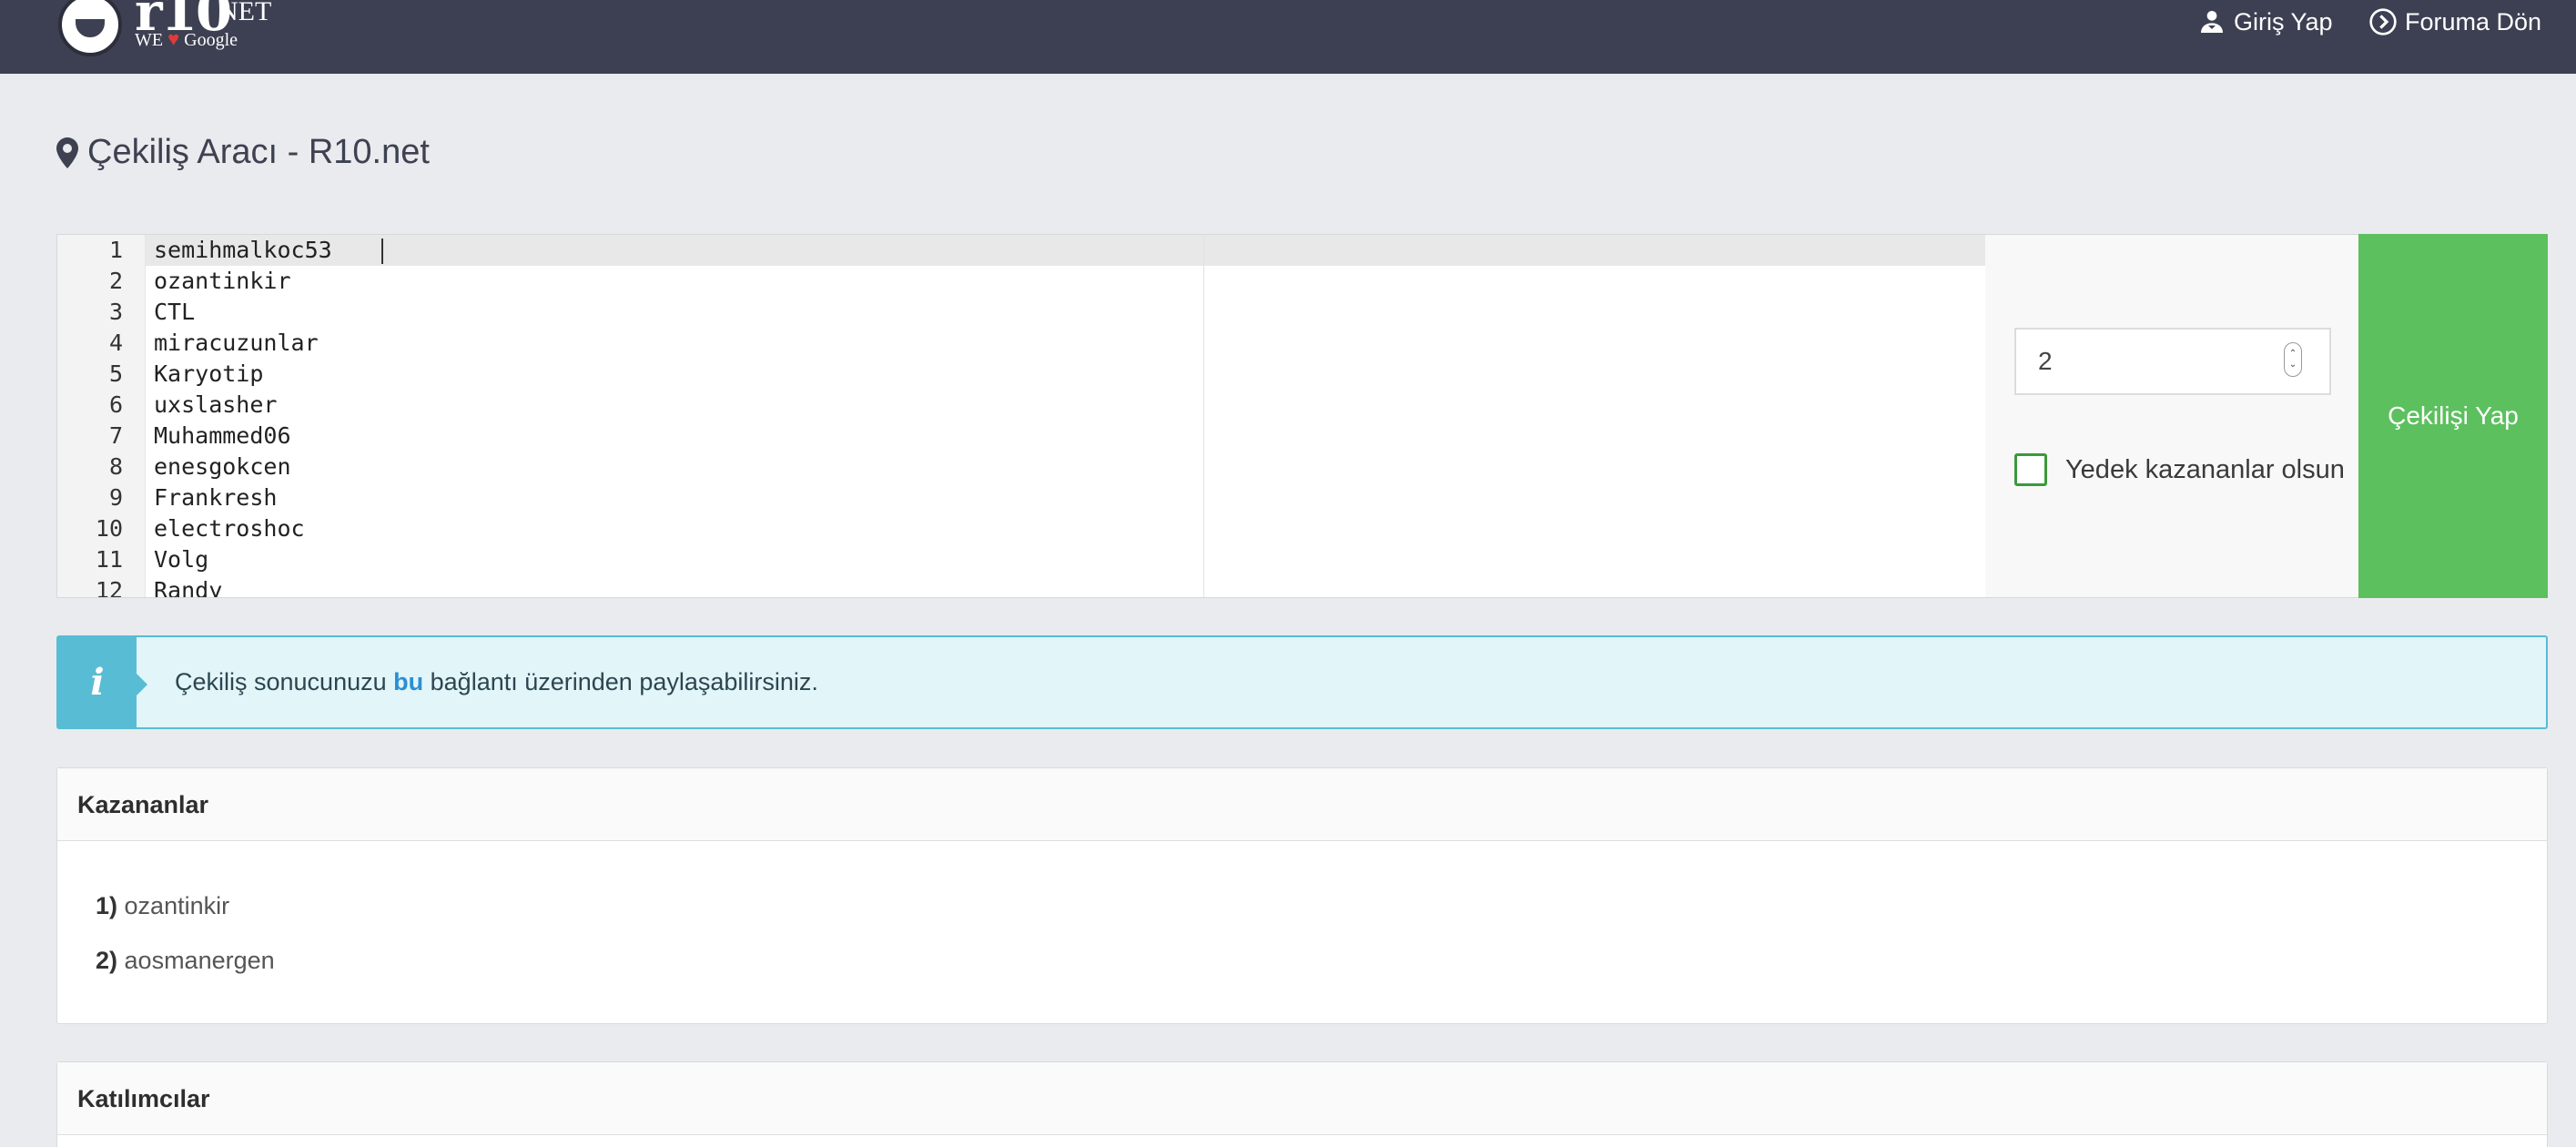 The image size is (2576, 1147). I want to click on draw-button: Çekilişi Yap, so click(2453, 416).